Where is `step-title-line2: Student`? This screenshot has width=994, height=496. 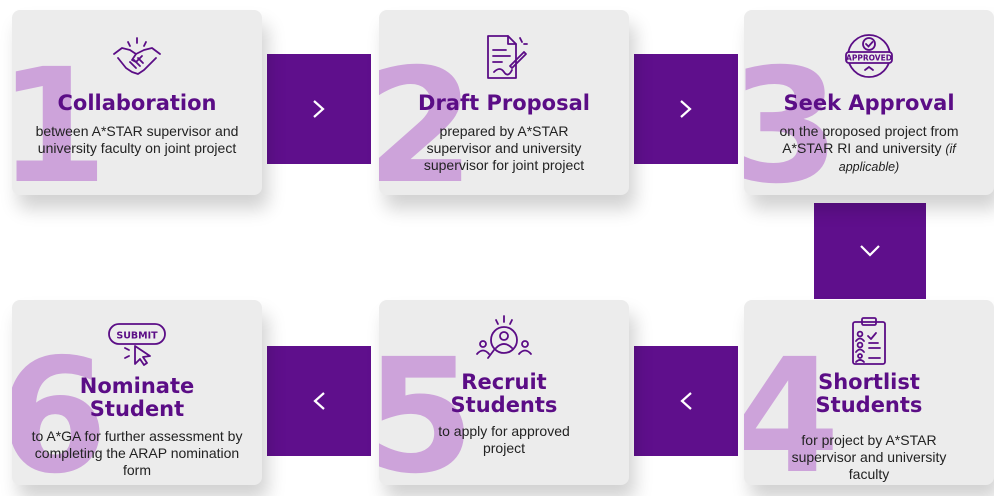 step-title-line2: Student is located at coordinates (137, 409).